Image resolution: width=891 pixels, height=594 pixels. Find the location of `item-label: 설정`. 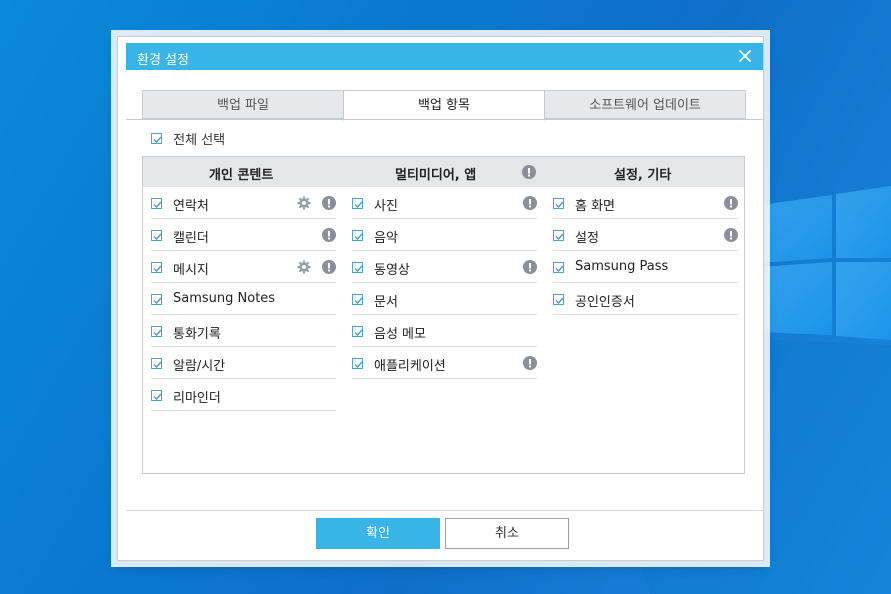

item-label: 설정 is located at coordinates (587, 238).